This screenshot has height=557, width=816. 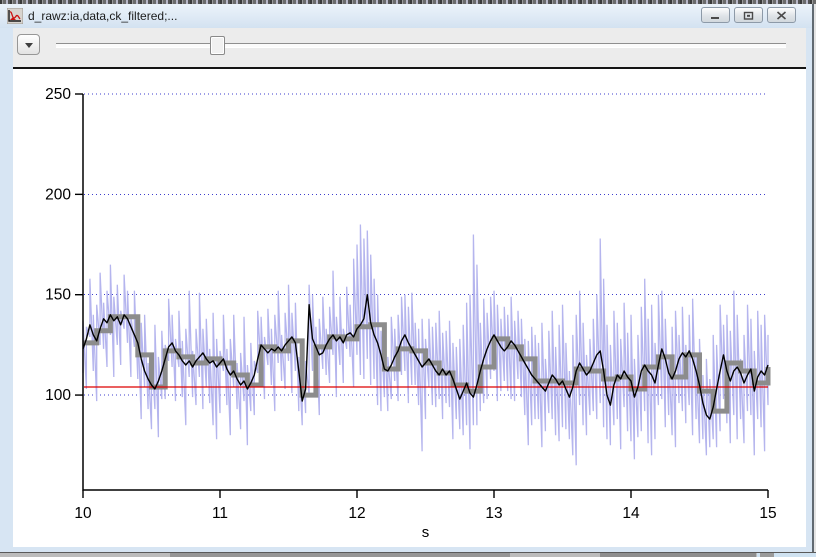 I want to click on dropdown-button, so click(x=28, y=44).